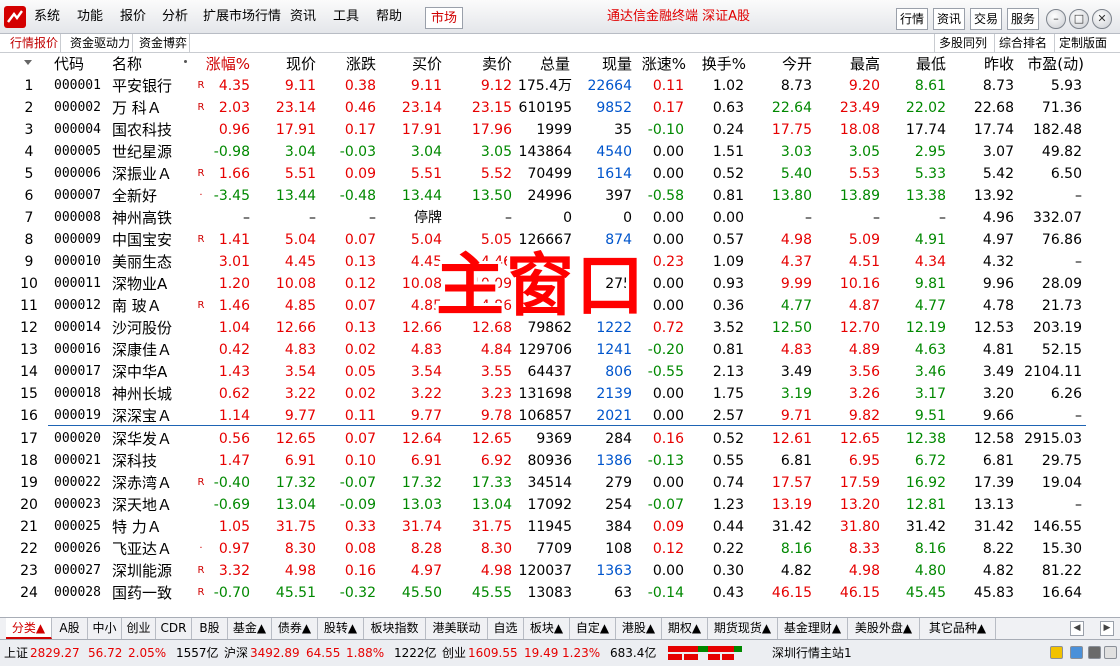 This screenshot has height=666, width=1120. Describe the element at coordinates (1056, 19) in the screenshot. I see `minimize-button: –` at that location.